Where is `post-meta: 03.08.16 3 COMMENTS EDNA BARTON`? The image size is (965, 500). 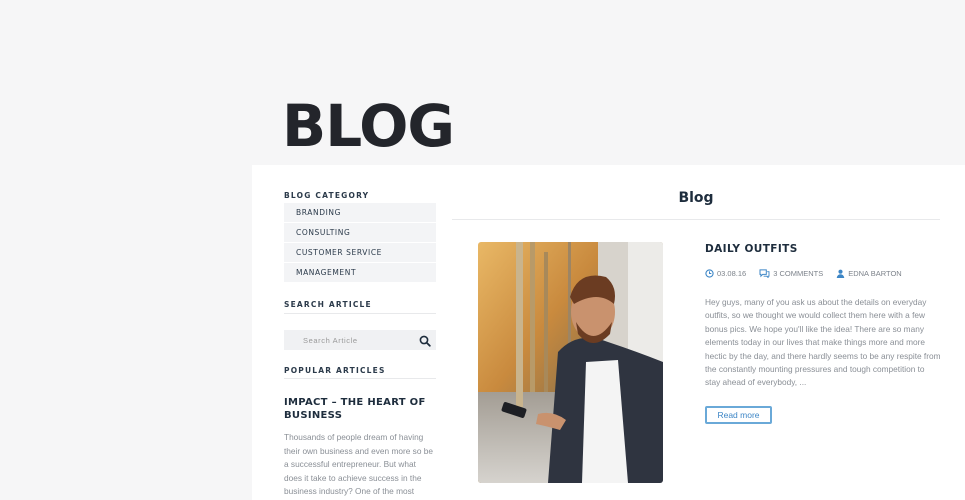 post-meta: 03.08.16 3 COMMENTS EDNA BARTON is located at coordinates (810, 273).